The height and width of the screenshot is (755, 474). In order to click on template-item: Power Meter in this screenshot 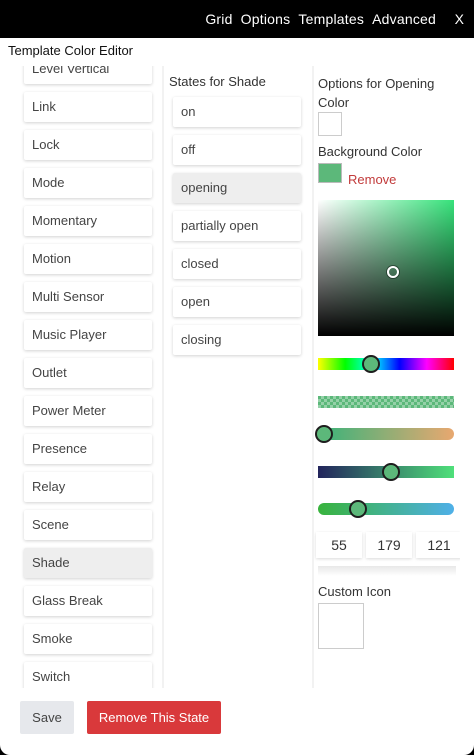, I will do `click(88, 411)`.